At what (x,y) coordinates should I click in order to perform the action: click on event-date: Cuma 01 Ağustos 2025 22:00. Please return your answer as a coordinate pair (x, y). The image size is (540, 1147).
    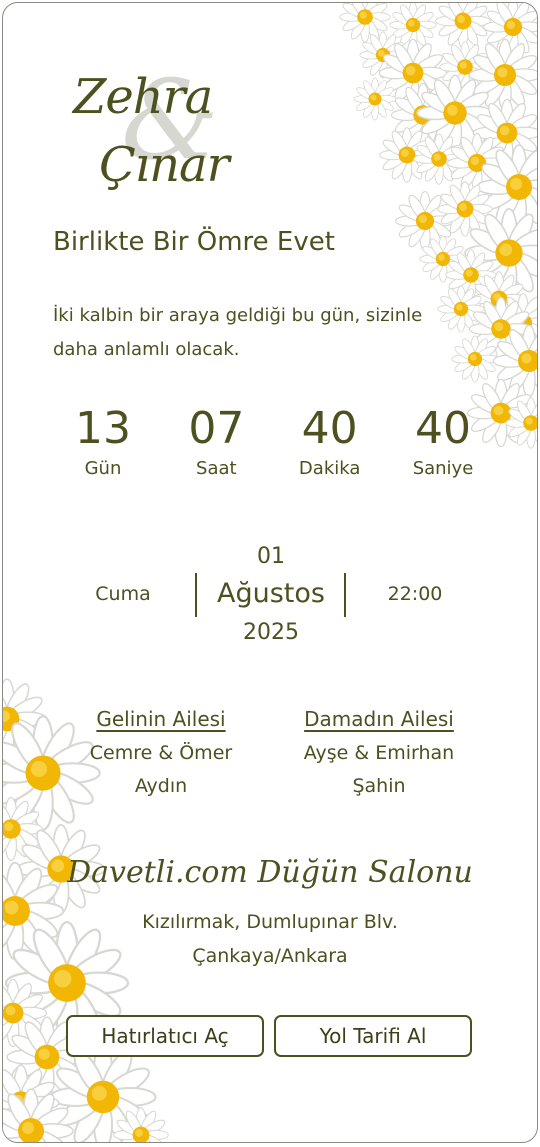
    Looking at the image, I should click on (270, 597).